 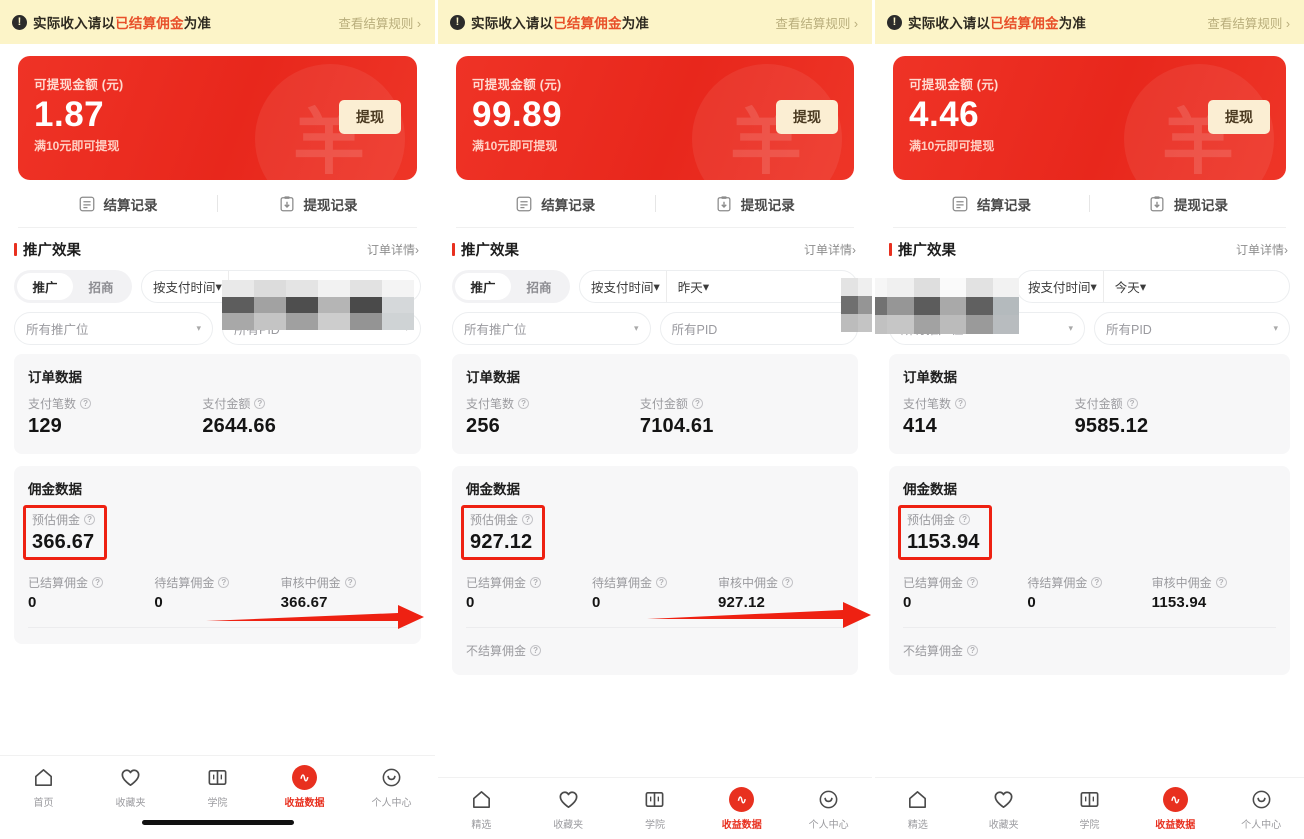 I want to click on time-range-filter: 按支付时间 ▾ 今天 ▾, so click(x=1153, y=286).